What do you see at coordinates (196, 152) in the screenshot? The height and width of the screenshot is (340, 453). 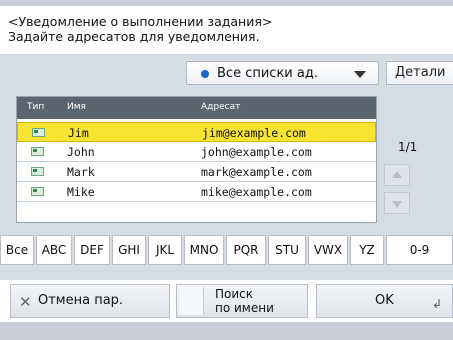 I see `table-row: John john@example.com` at bounding box center [196, 152].